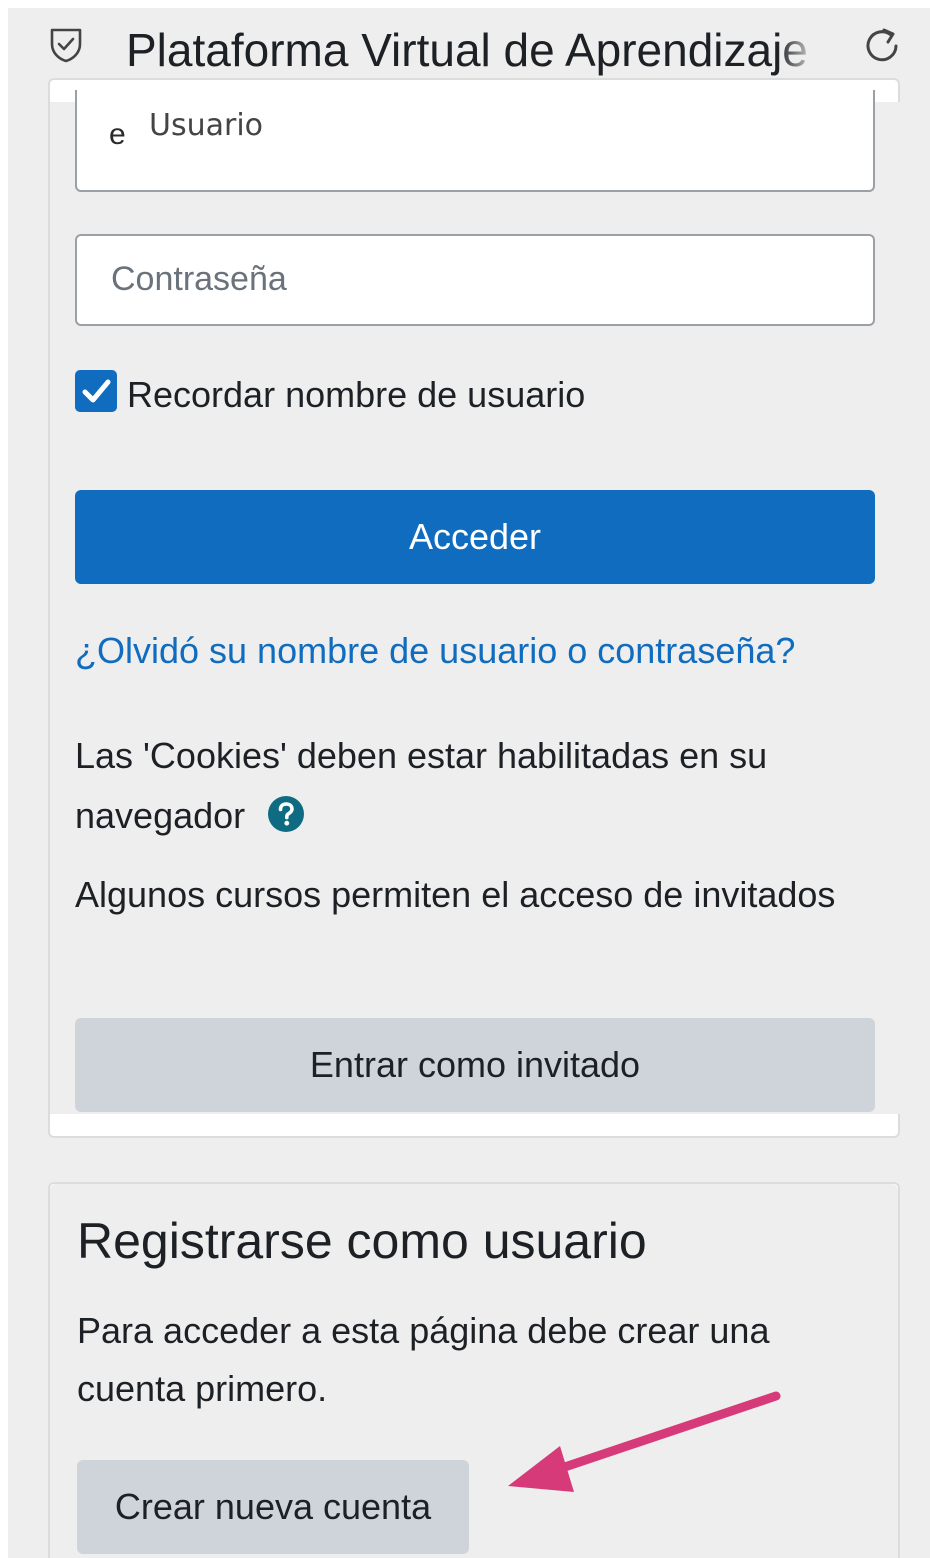 Image resolution: width=930 pixels, height=1558 pixels. I want to click on password-field: Contraseña, so click(475, 280).